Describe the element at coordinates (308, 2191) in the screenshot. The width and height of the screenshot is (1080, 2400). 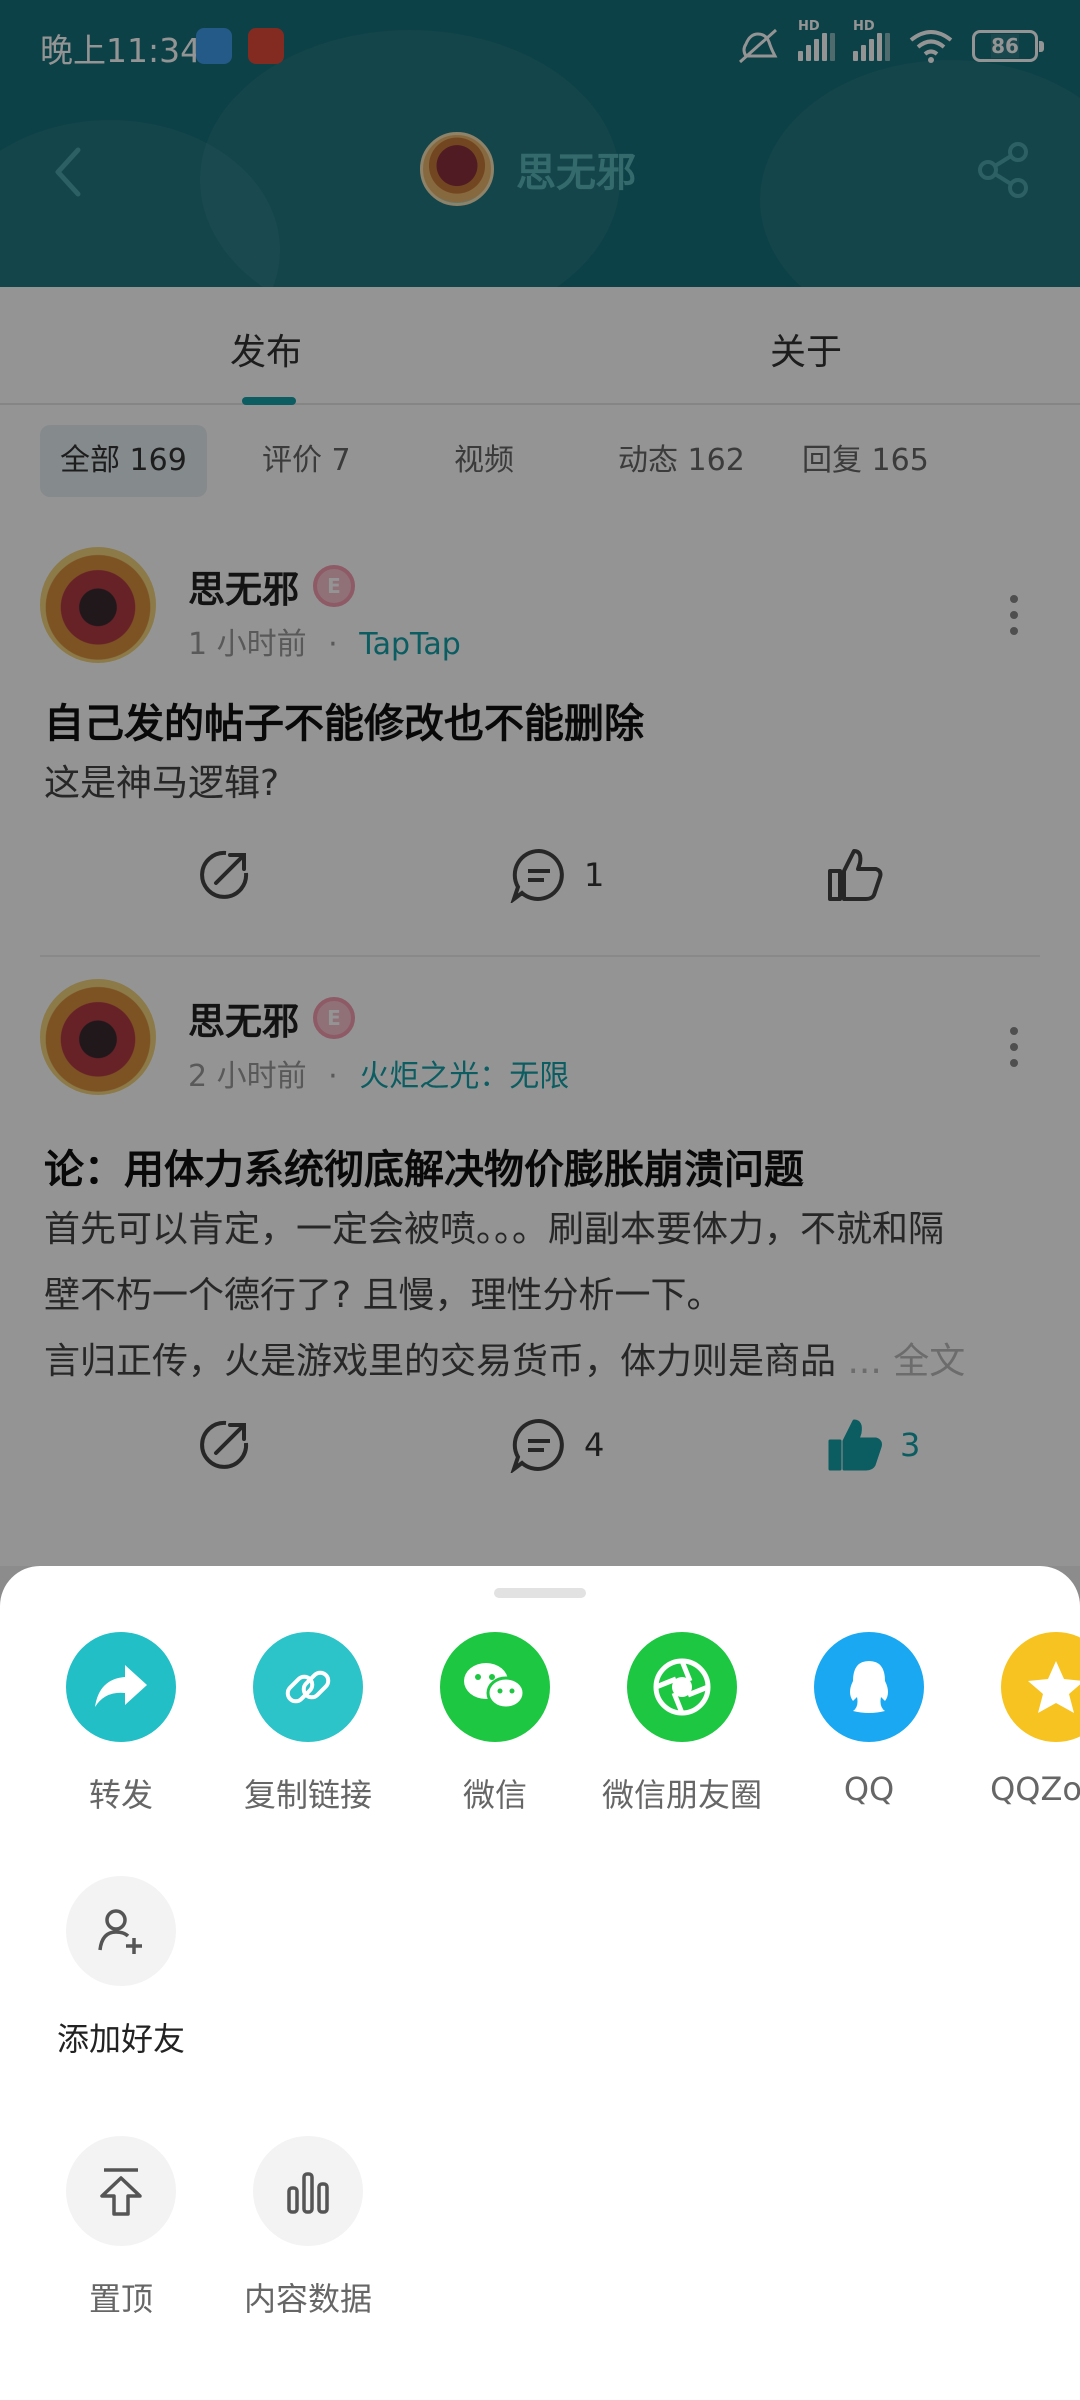
I see `bar-chart-icon` at that location.